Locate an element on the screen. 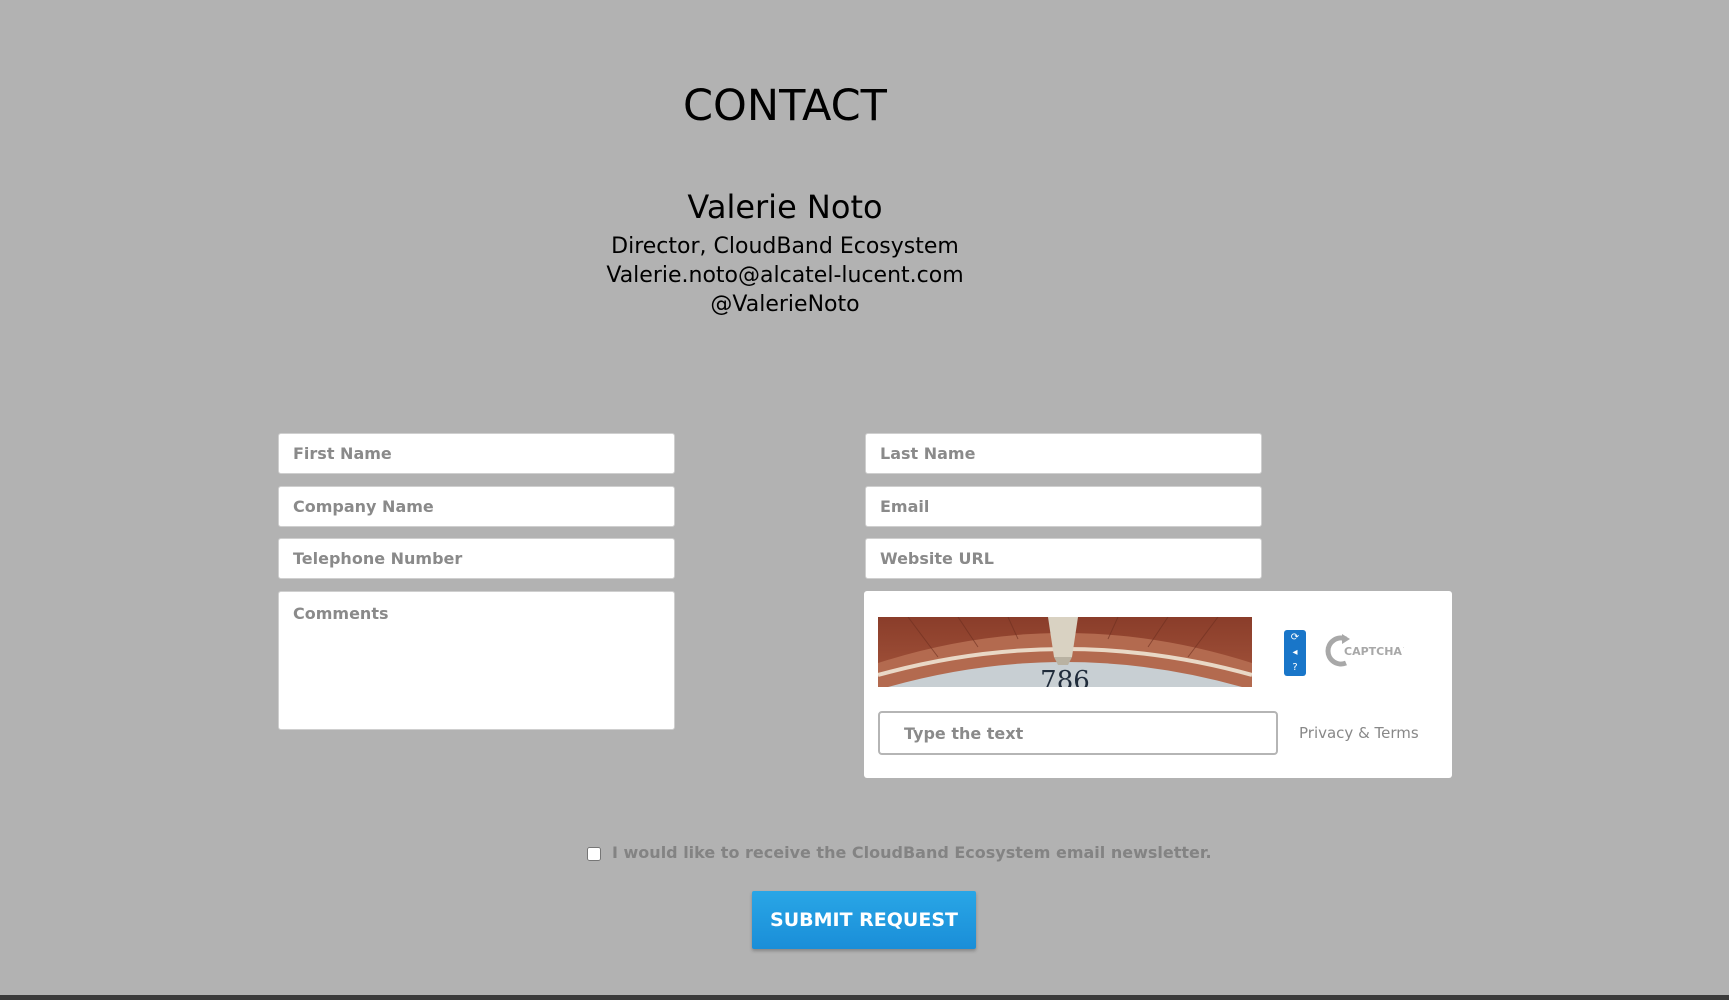  captcha-widget: 786 ⟳ ◂ ? CAPTCHA™ Privacy & Terms is located at coordinates (1158, 684).